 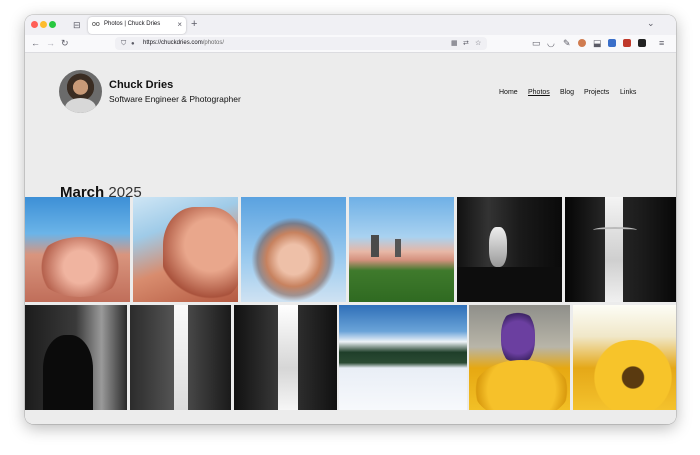 I want to click on translate-icon: ⇄, so click(x=466, y=43).